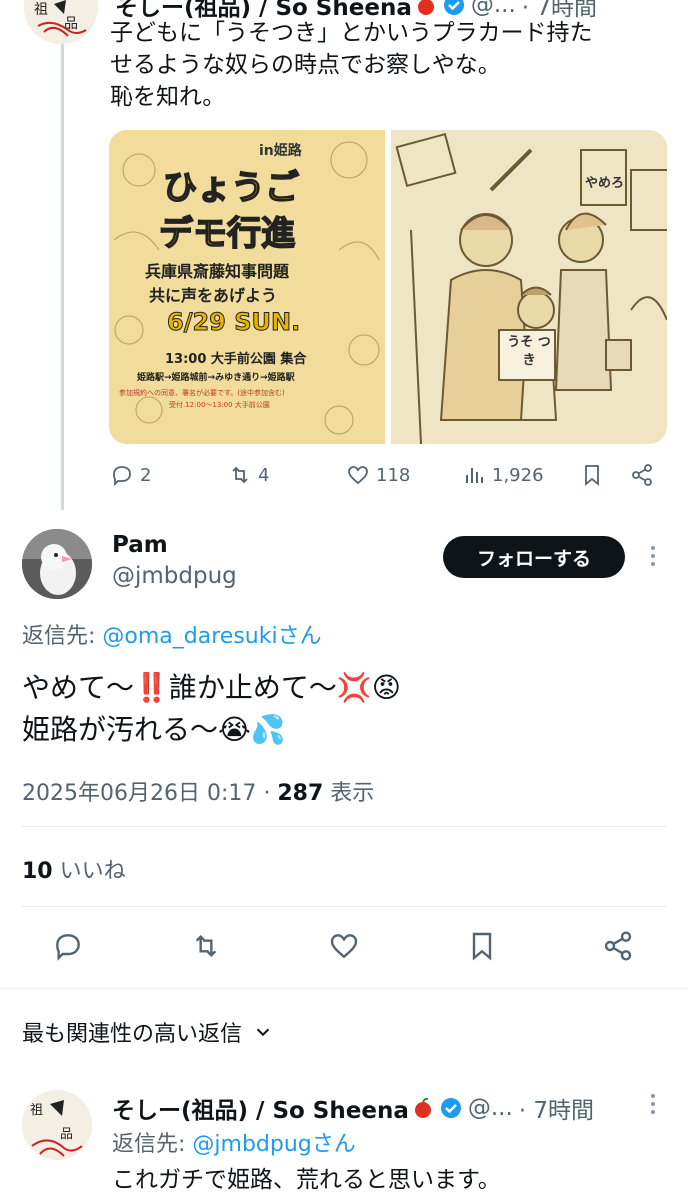 The height and width of the screenshot is (1200, 688). What do you see at coordinates (260, 1108) in the screenshot?
I see `display-name: そしー(祖品) / So Sheena` at bounding box center [260, 1108].